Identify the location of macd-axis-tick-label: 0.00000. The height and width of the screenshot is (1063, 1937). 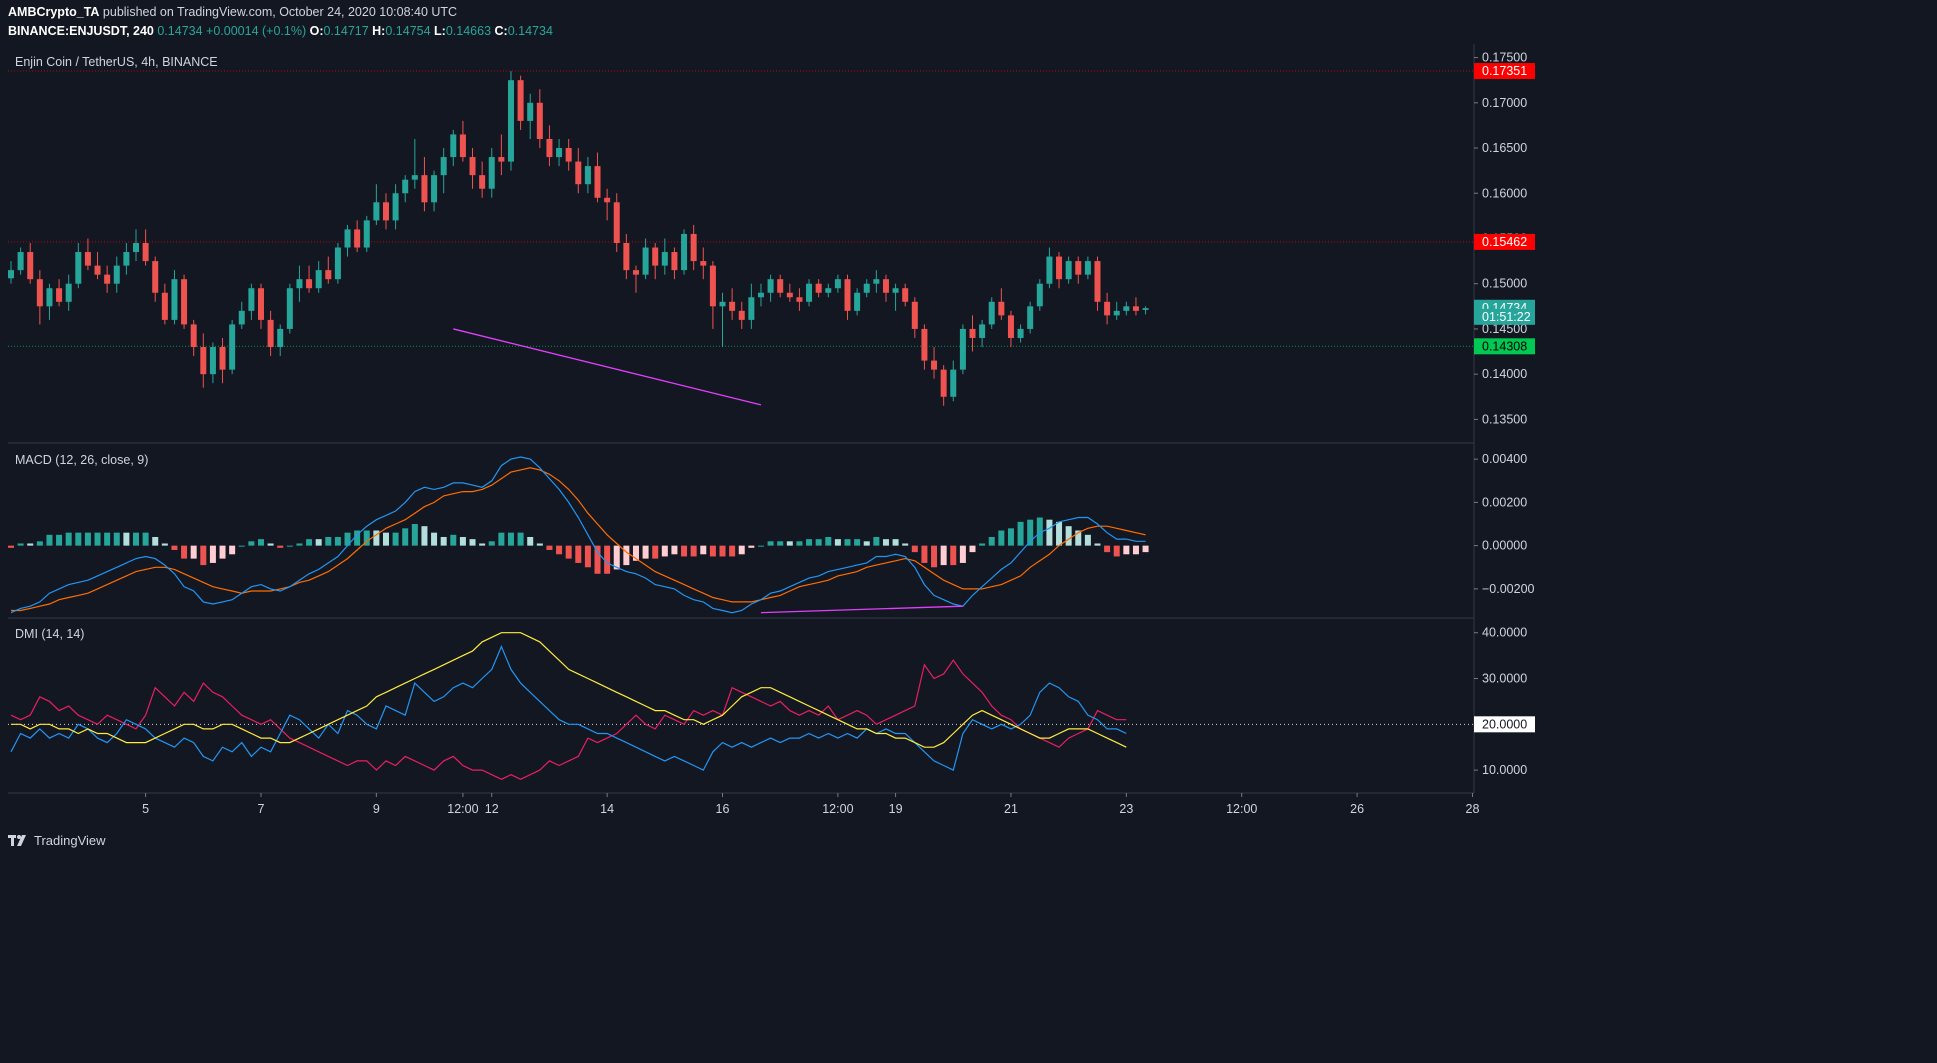
(1504, 546).